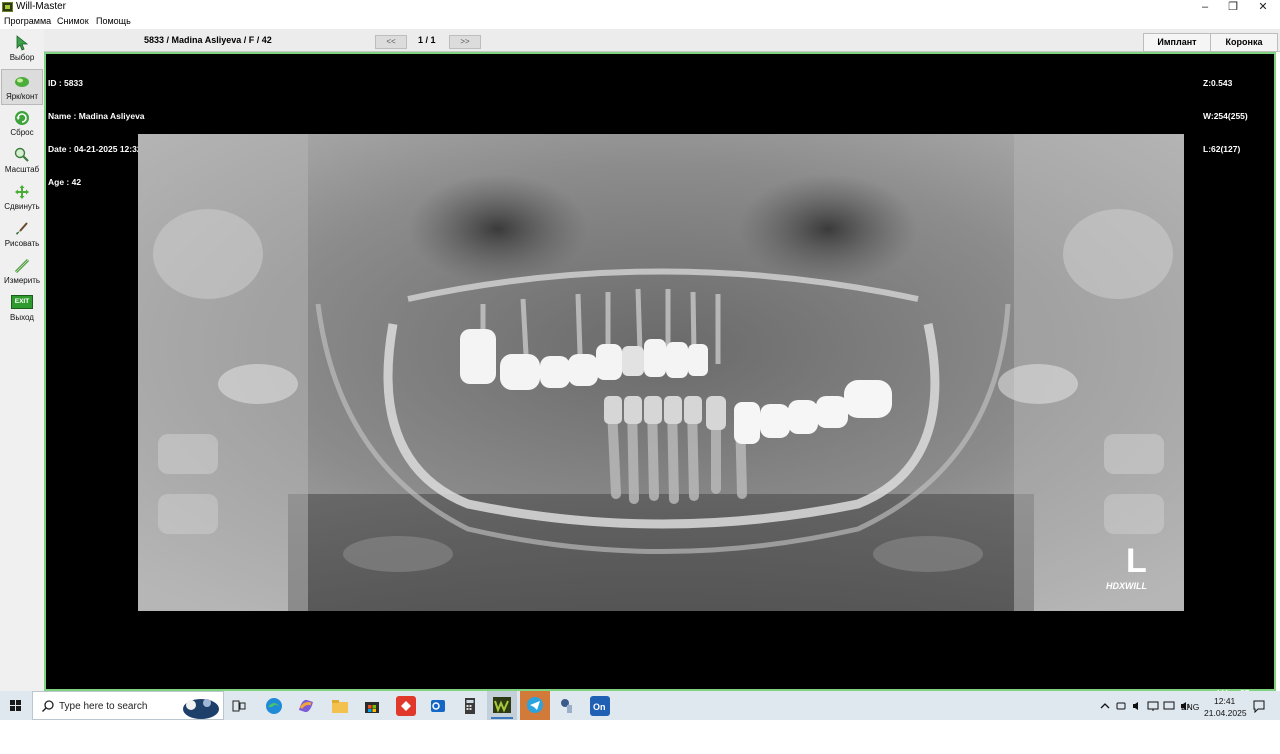 This screenshot has width=1280, height=754. Describe the element at coordinates (1263, 7) in the screenshot. I see `close-button: ✕` at that location.